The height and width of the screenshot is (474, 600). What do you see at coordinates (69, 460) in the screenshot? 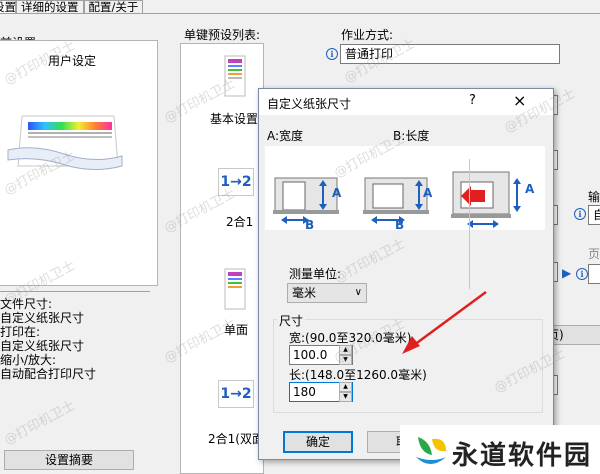
I see `settings-summary-button: 设置摘要` at bounding box center [69, 460].